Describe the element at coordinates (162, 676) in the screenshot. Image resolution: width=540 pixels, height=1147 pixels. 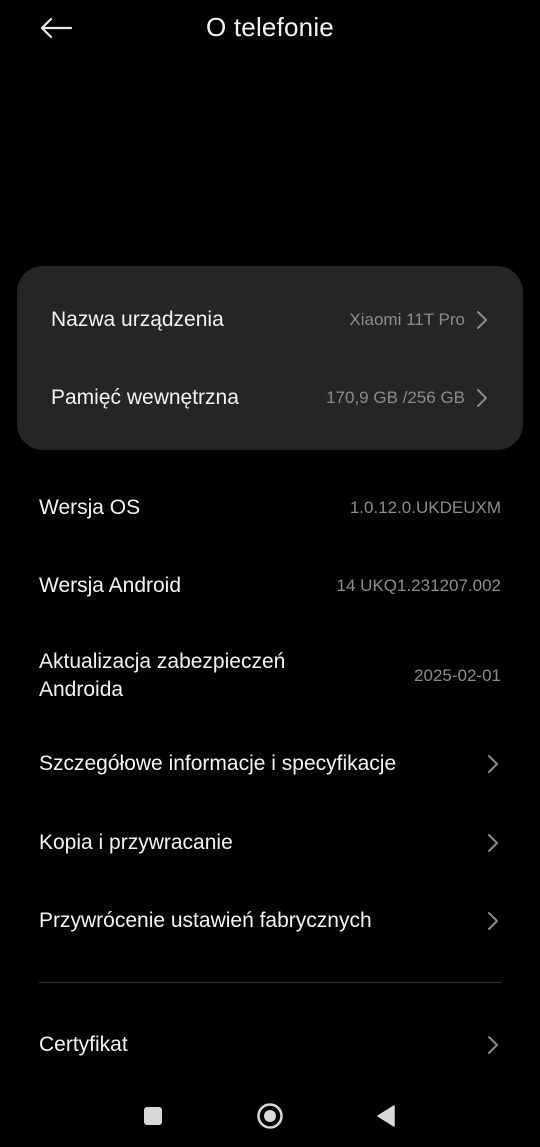
I see `security-update-label: Aktualizacja zabezpieczeń Androida` at that location.